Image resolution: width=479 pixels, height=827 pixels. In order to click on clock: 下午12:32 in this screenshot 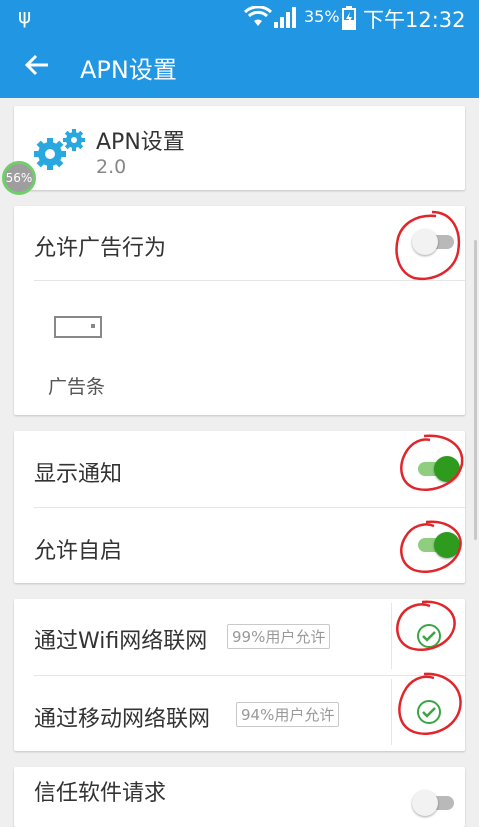, I will do `click(414, 20)`.